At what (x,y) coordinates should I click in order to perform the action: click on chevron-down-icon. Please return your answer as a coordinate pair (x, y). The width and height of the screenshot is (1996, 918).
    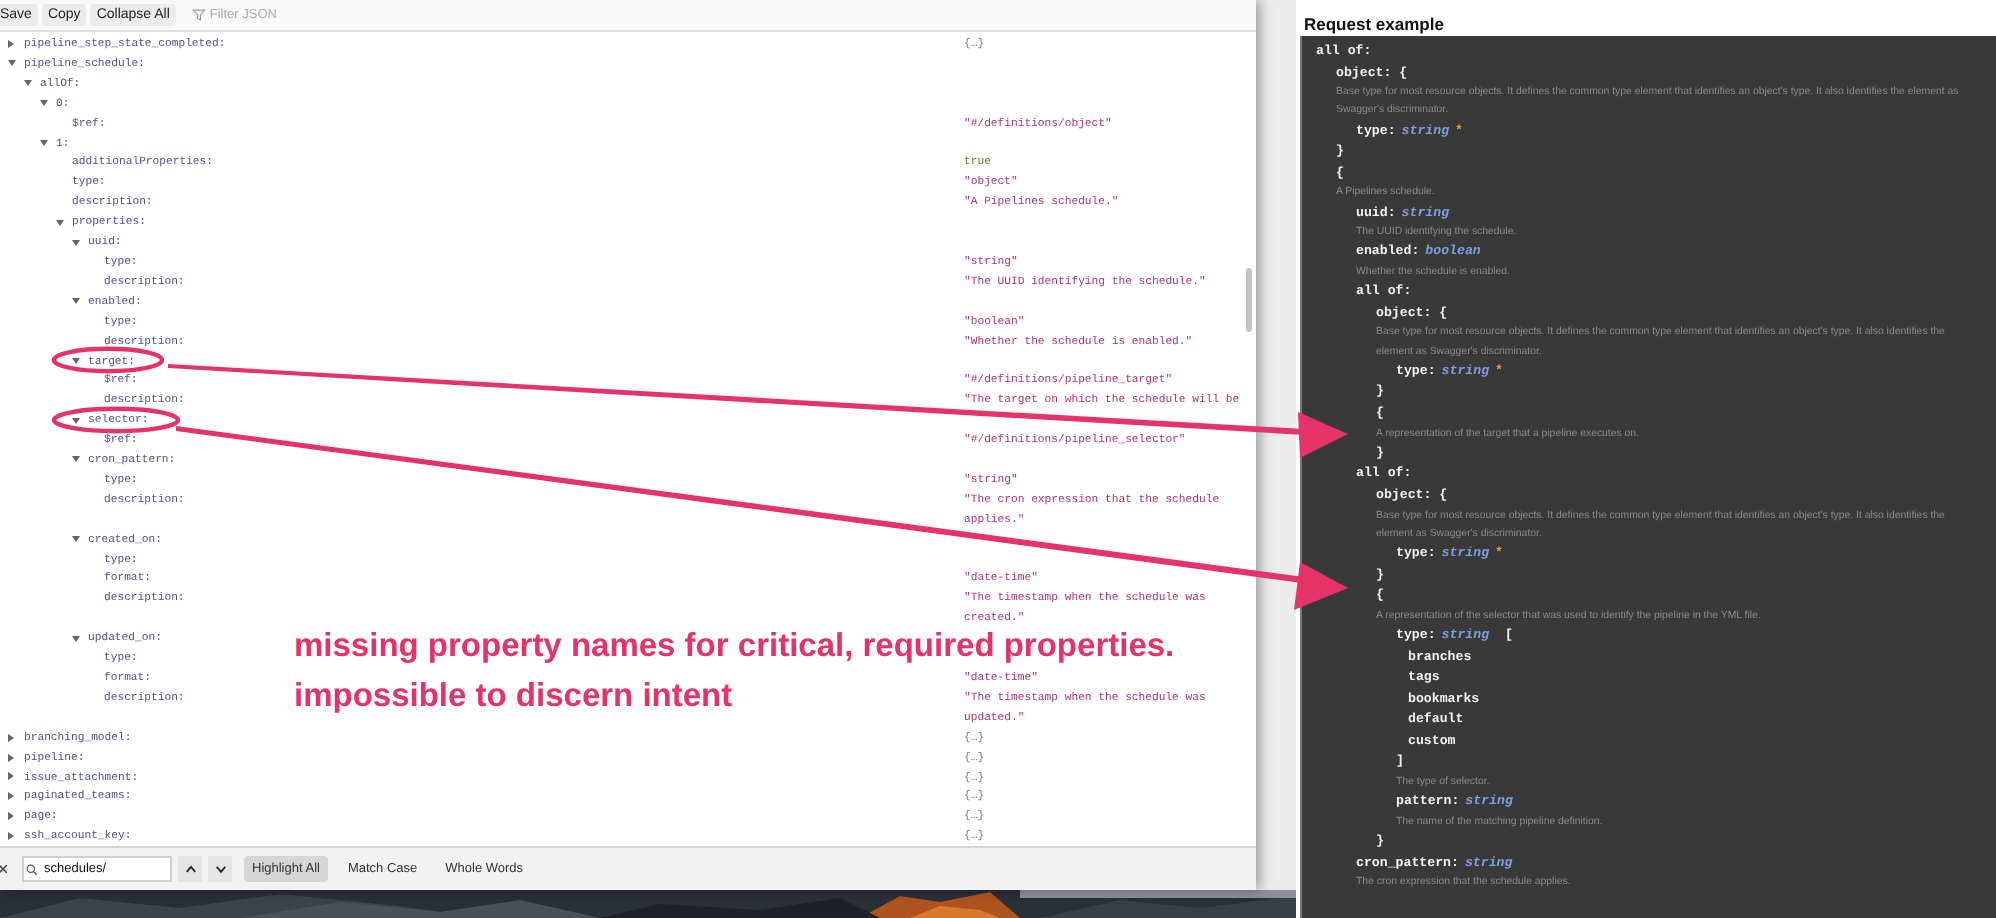
    Looking at the image, I should click on (220, 869).